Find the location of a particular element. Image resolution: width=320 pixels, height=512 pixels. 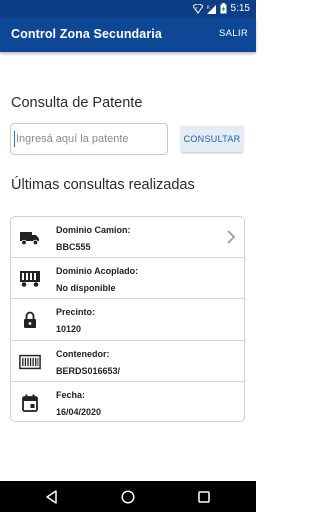

truck-icon is located at coordinates (30, 238).